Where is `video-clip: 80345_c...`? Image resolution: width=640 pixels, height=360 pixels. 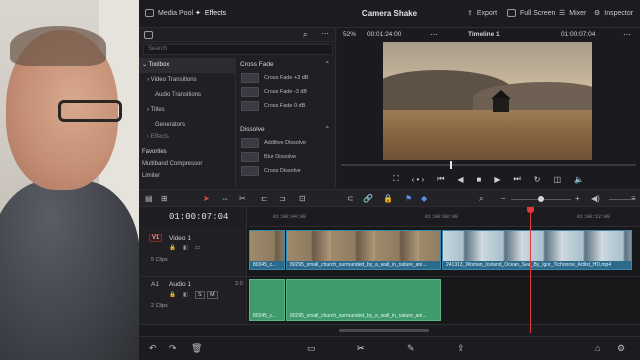 video-clip: 80345_c... is located at coordinates (267, 250).